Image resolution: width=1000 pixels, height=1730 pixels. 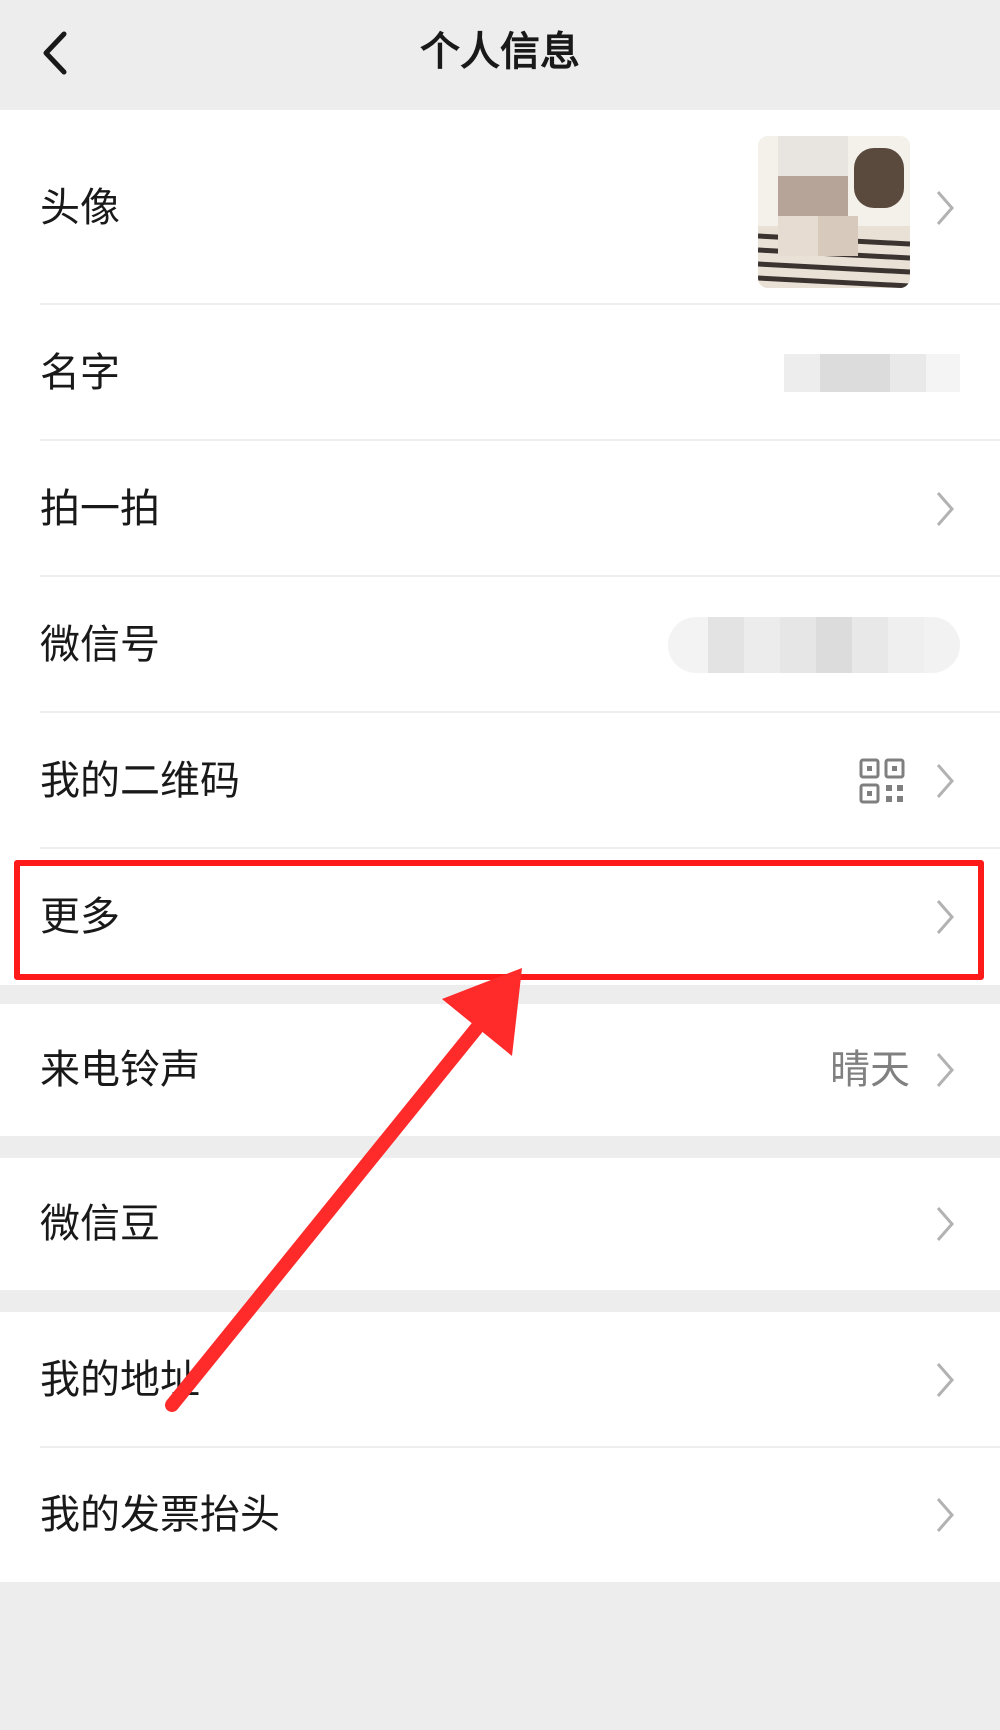 I want to click on row-address: 我的地址, so click(x=500, y=1380).